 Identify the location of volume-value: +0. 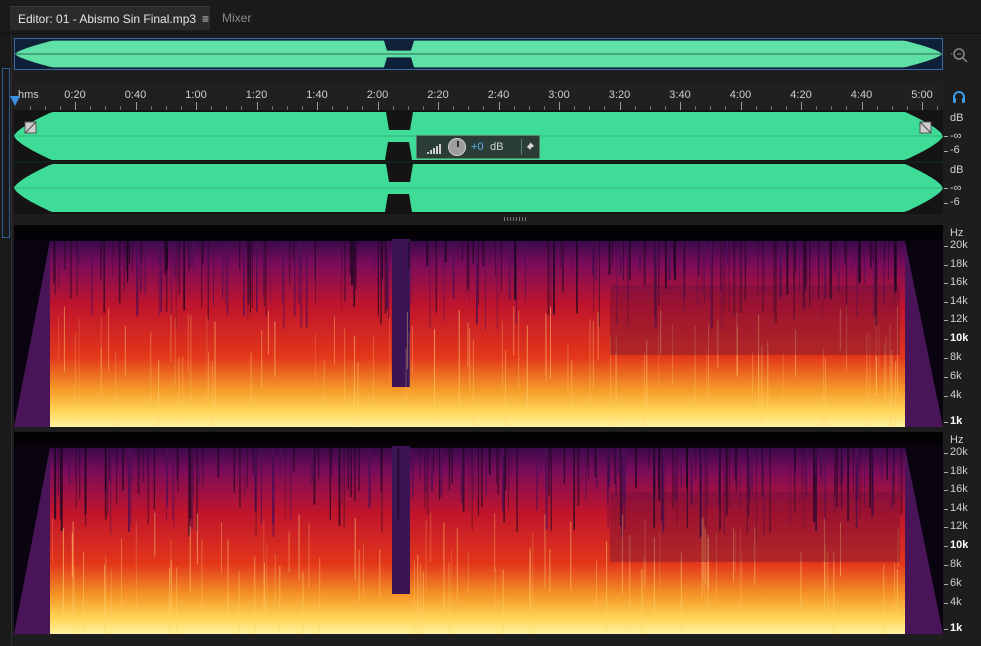
(477, 147).